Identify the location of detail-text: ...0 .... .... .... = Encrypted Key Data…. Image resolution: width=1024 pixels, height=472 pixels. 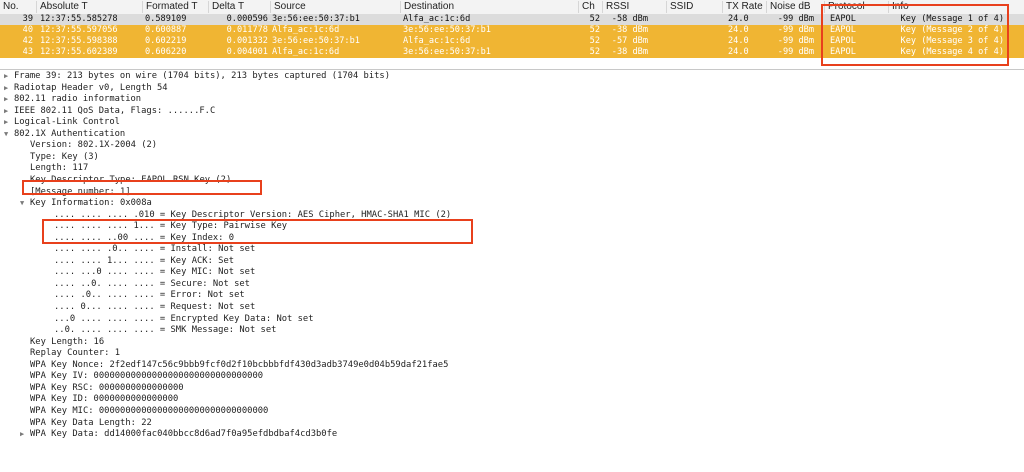
(184, 318).